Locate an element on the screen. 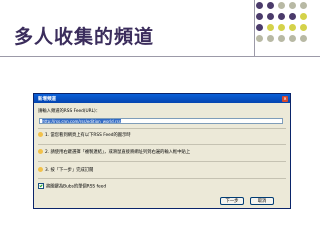  checkbox-label: 將關鍵為Bubs的單個RSS feed is located at coordinates (76, 187).